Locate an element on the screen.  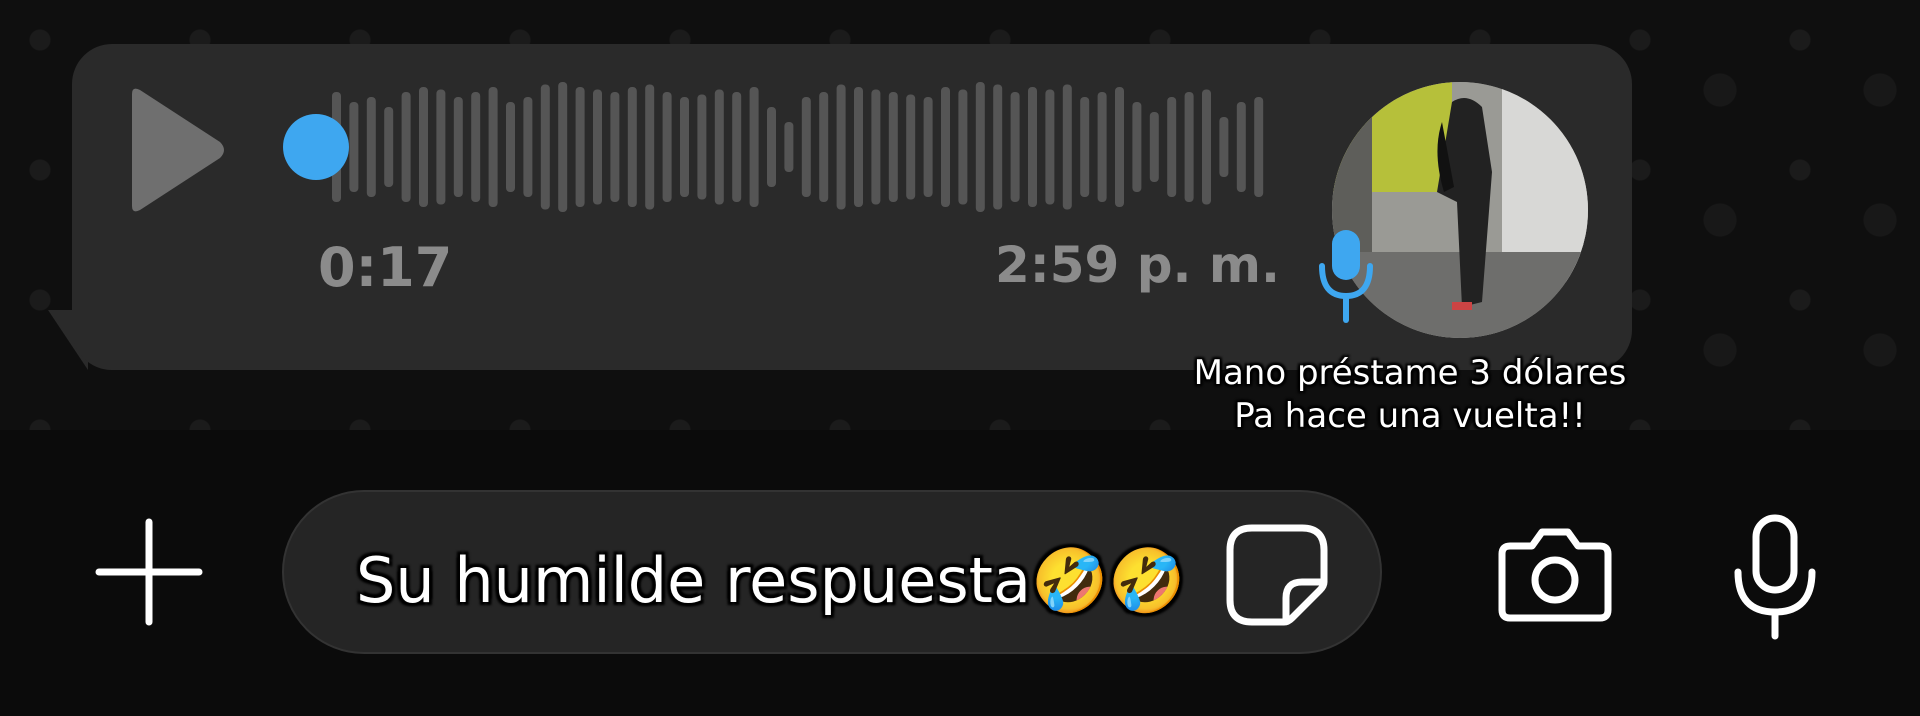
play-button is located at coordinates (175, 150).